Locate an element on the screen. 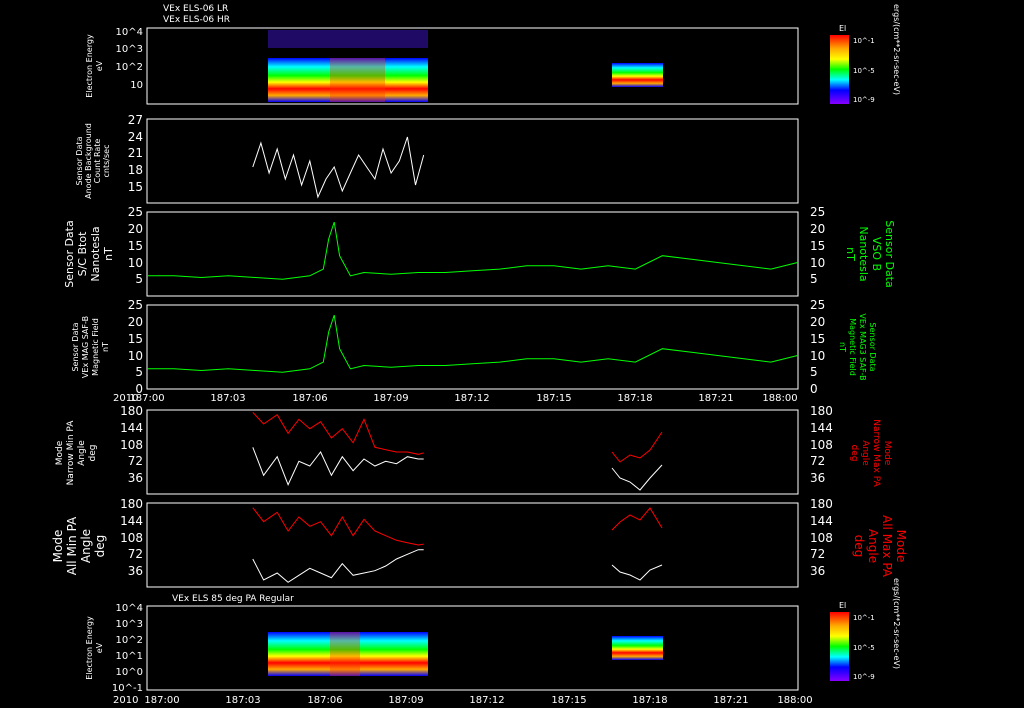 The image size is (1024, 708). panel-6-ytick-right: 36 is located at coordinates (817, 571).